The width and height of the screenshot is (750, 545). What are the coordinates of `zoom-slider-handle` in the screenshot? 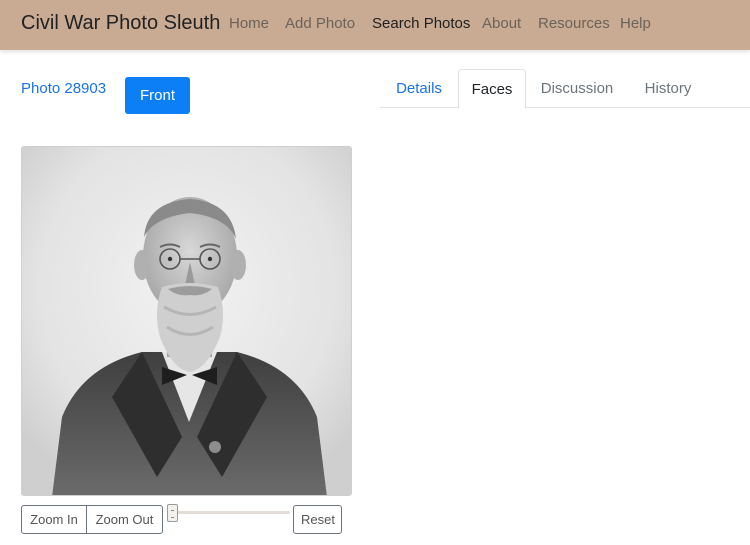 It's located at (172, 513).